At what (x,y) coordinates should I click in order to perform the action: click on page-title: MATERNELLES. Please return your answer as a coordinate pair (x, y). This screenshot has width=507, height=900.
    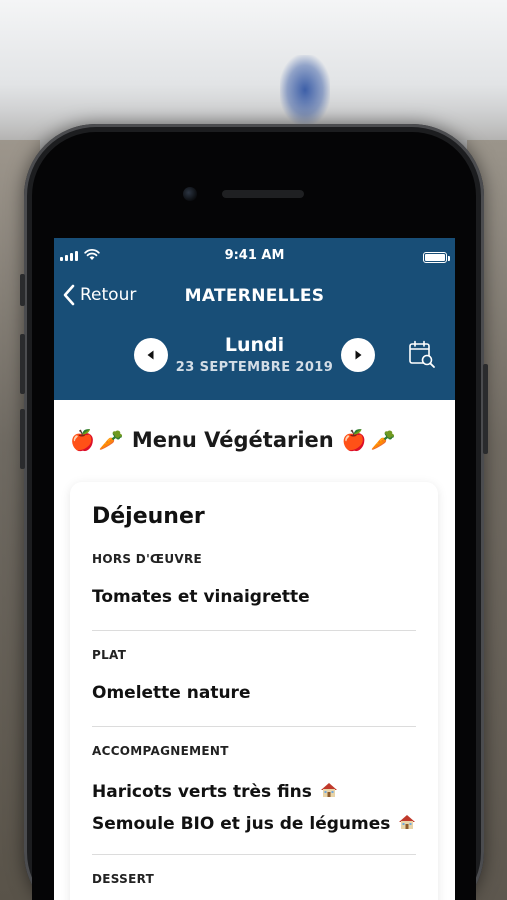
    Looking at the image, I should click on (254, 296).